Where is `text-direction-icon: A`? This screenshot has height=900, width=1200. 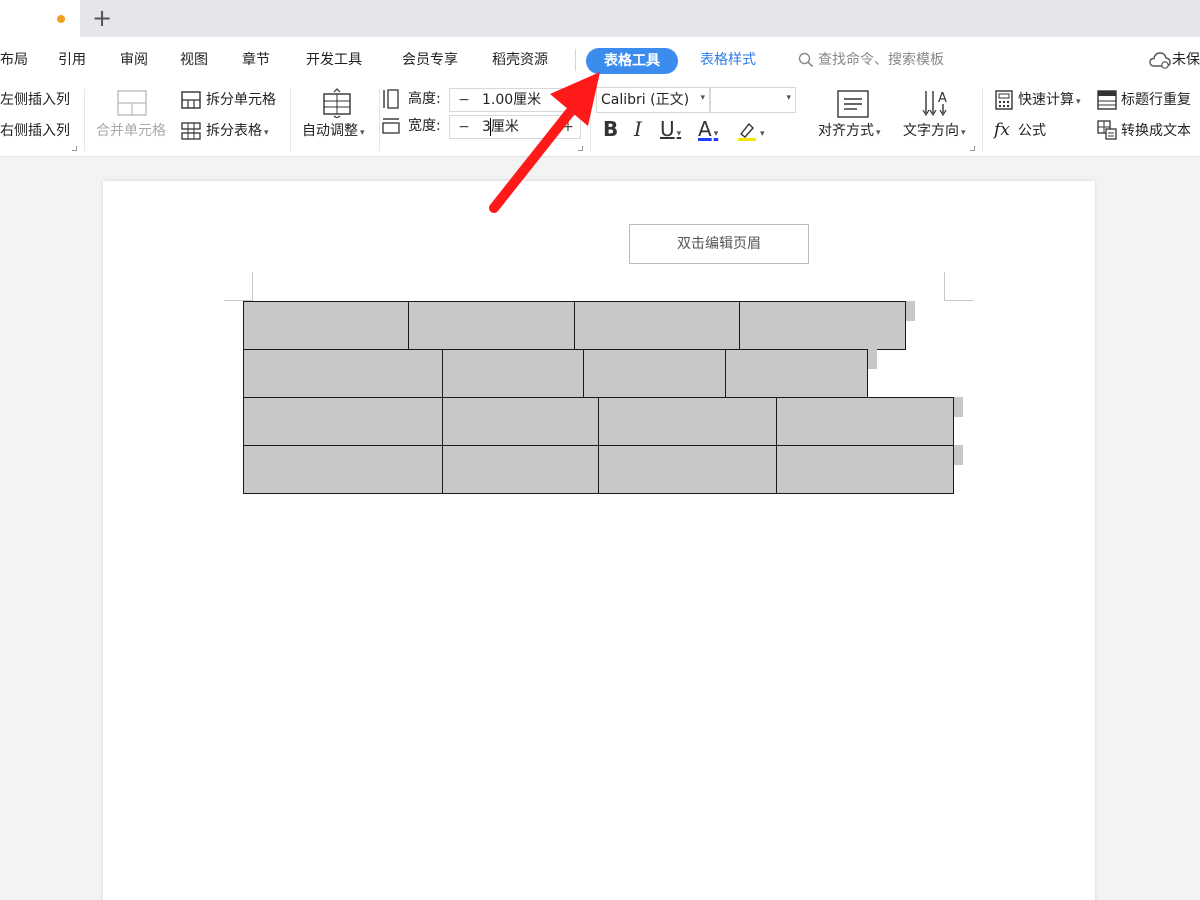 text-direction-icon: A is located at coordinates (934, 104).